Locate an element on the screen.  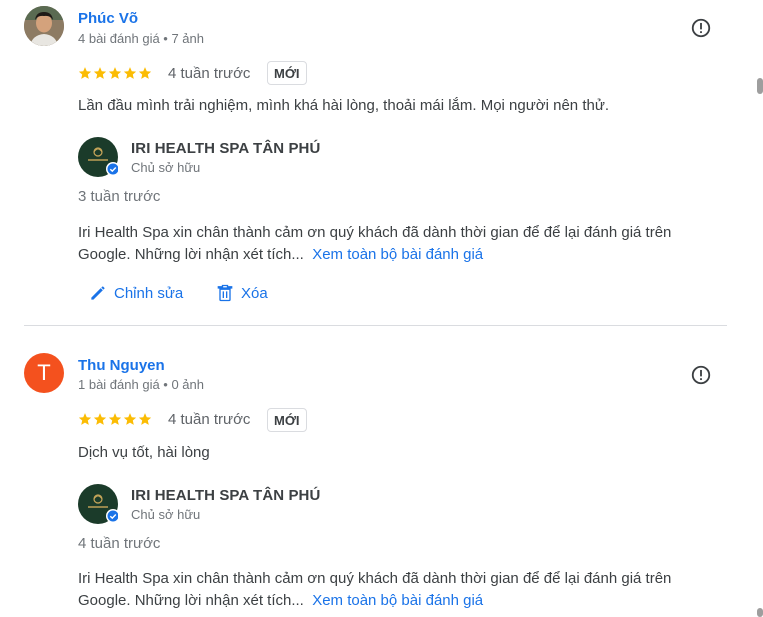
avatar is located at coordinates (44, 26).